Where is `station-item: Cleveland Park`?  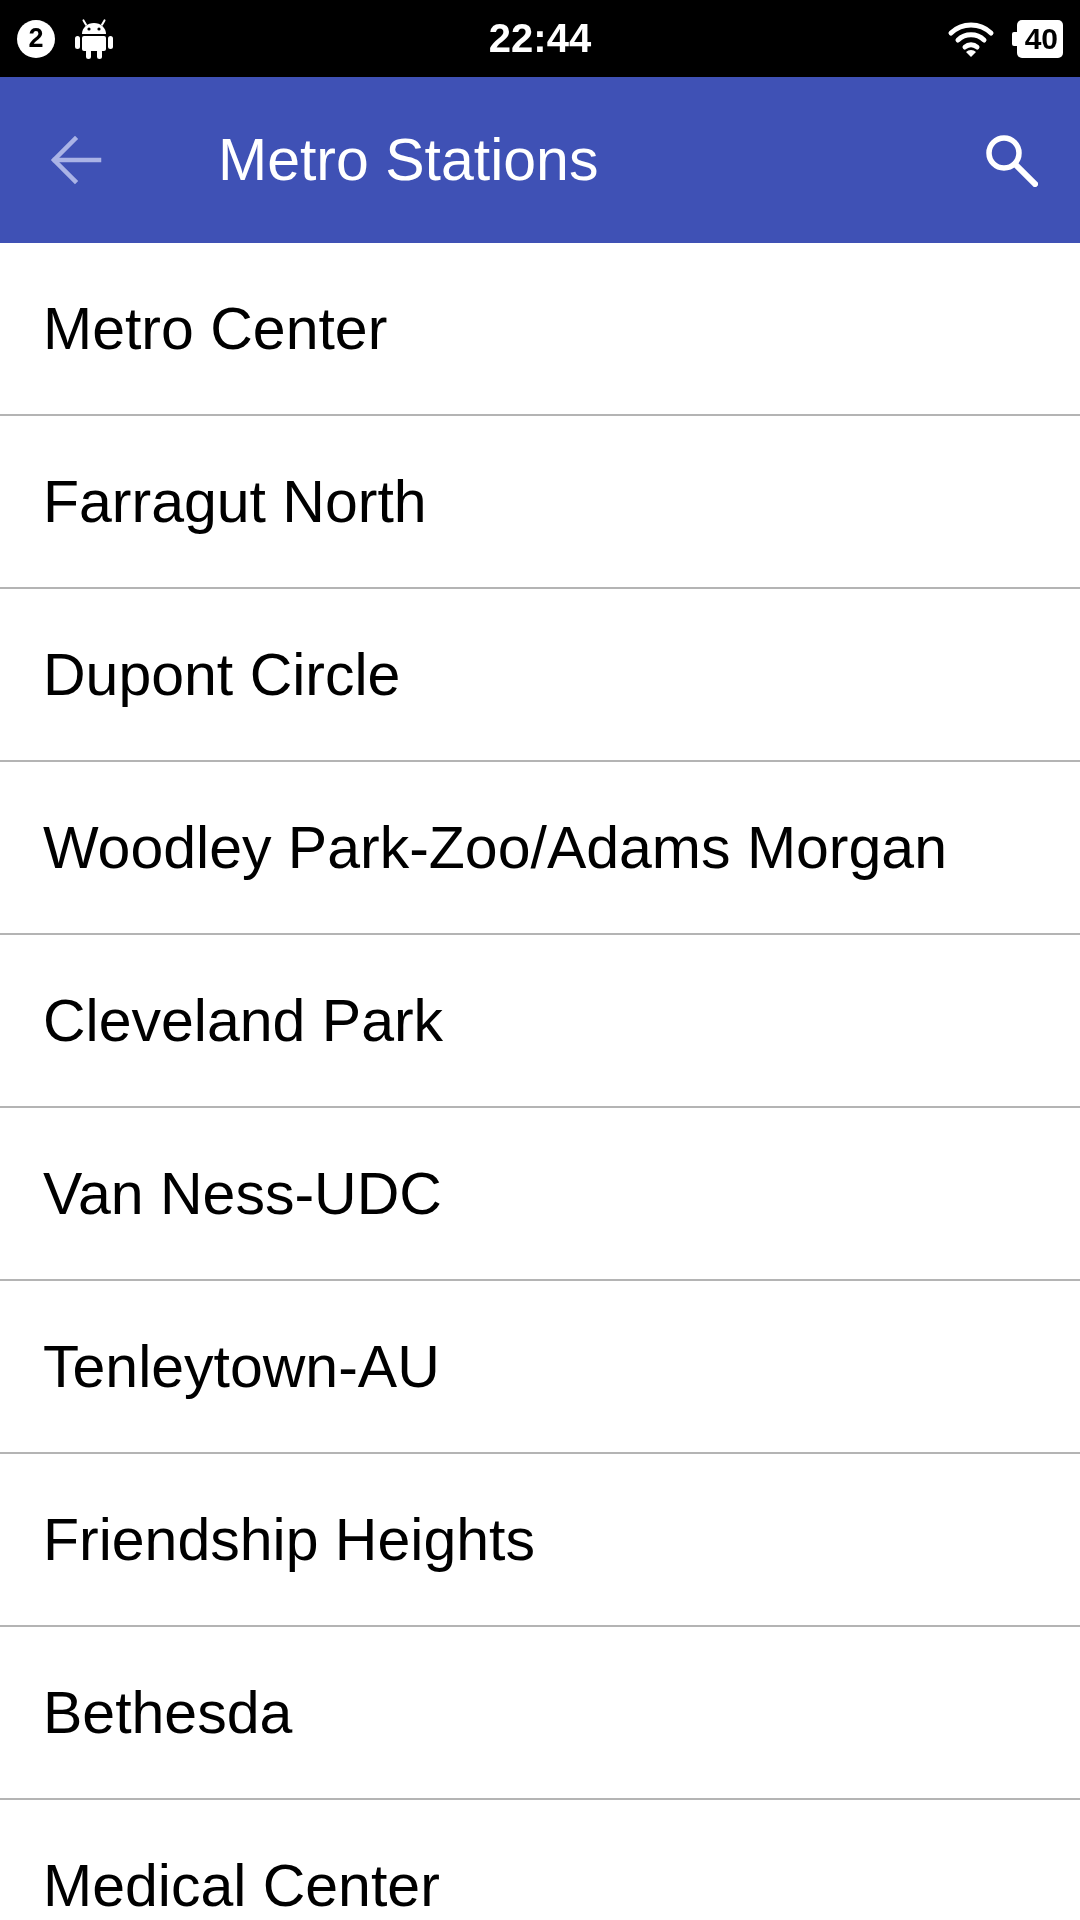 station-item: Cleveland Park is located at coordinates (540, 1021).